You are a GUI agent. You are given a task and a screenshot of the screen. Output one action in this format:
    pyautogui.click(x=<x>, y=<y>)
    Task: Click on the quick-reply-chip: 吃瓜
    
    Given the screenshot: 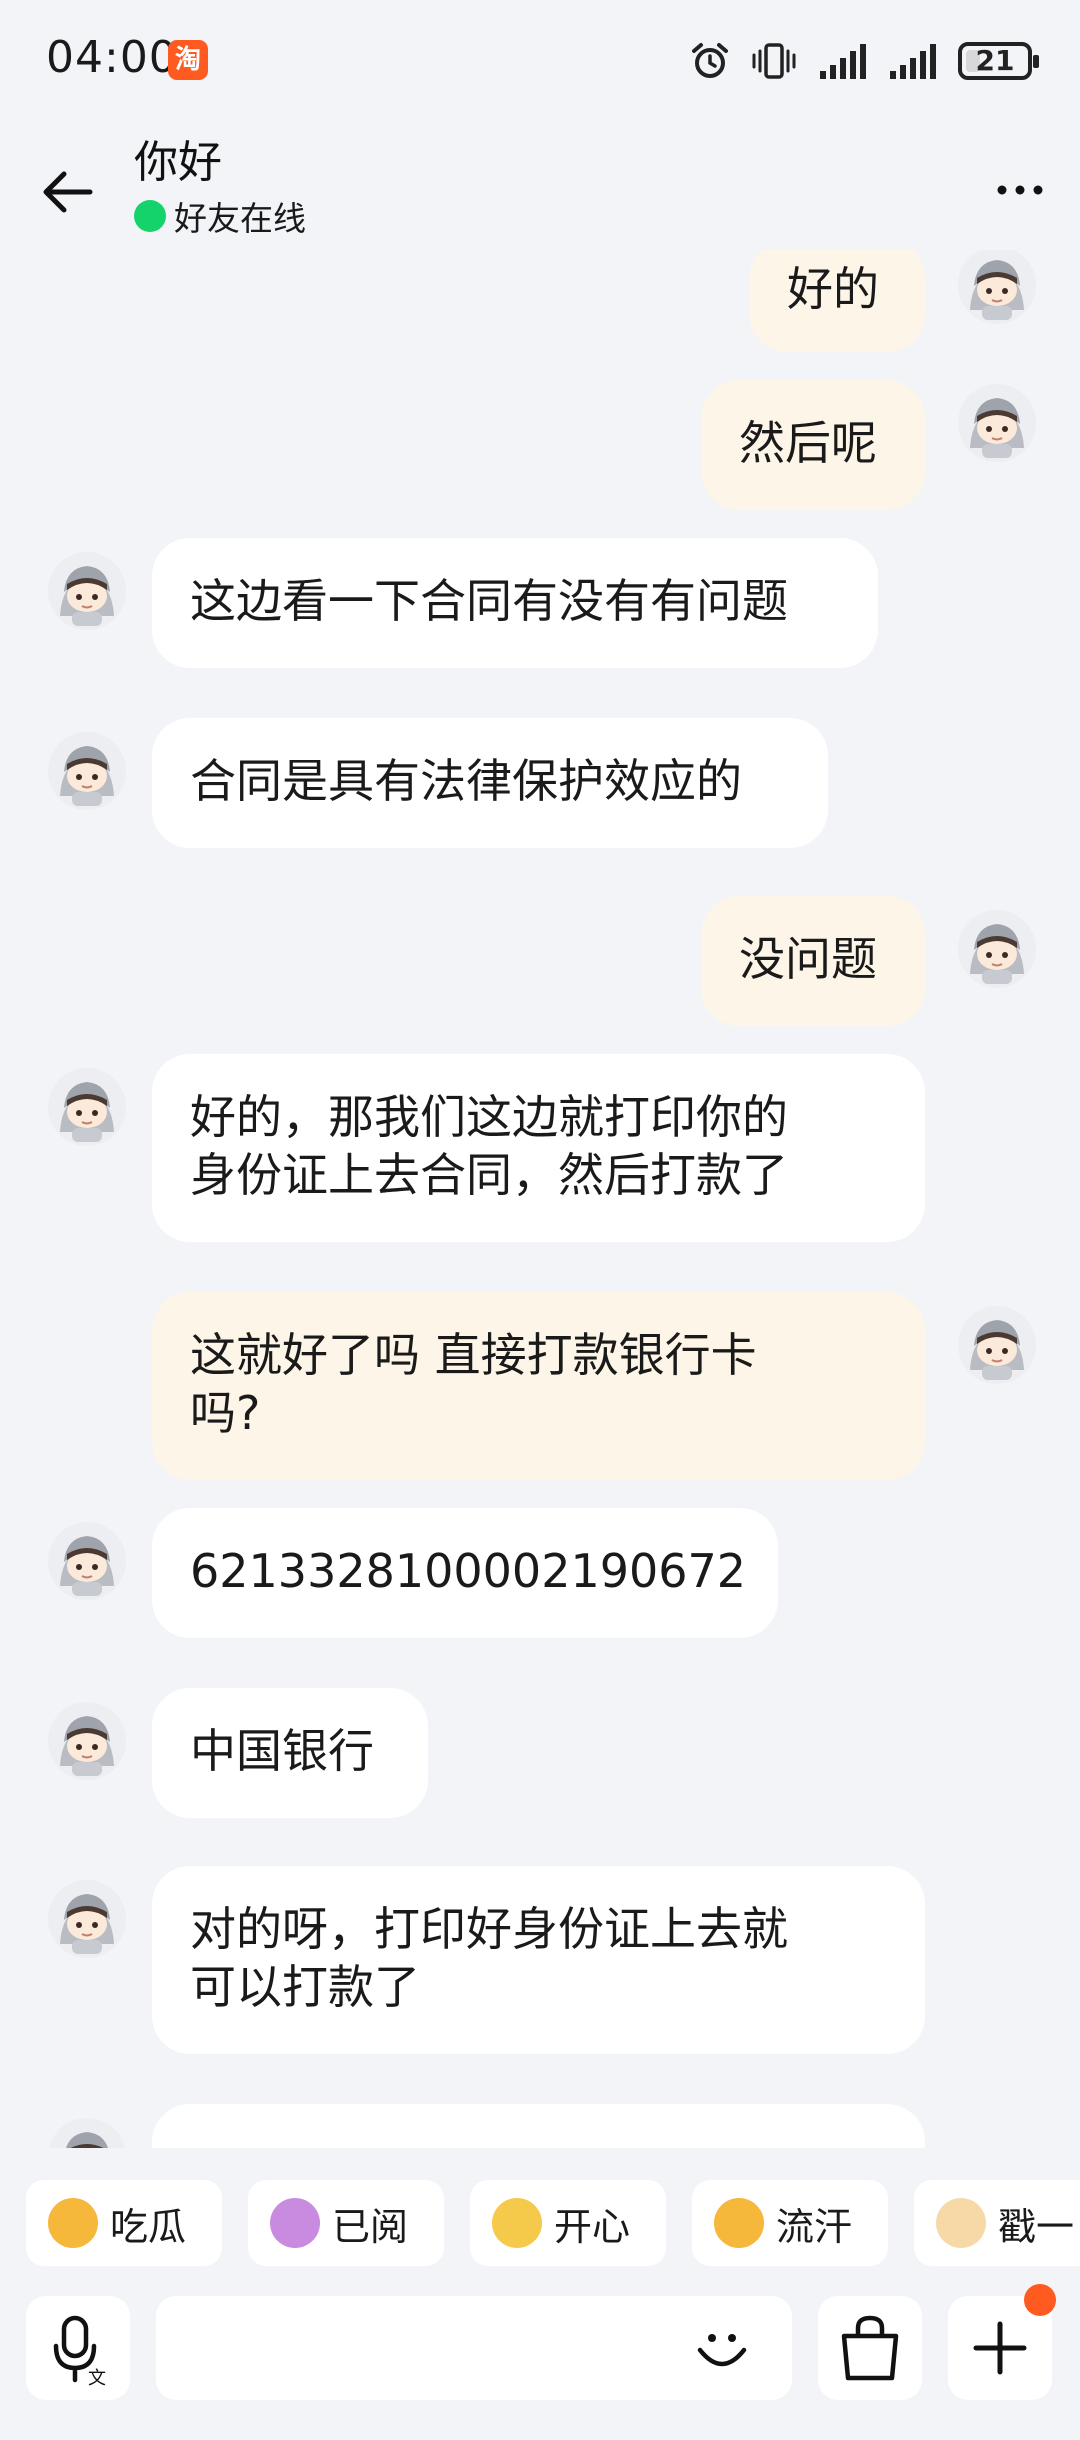 What is the action you would take?
    pyautogui.click(x=124, y=2223)
    